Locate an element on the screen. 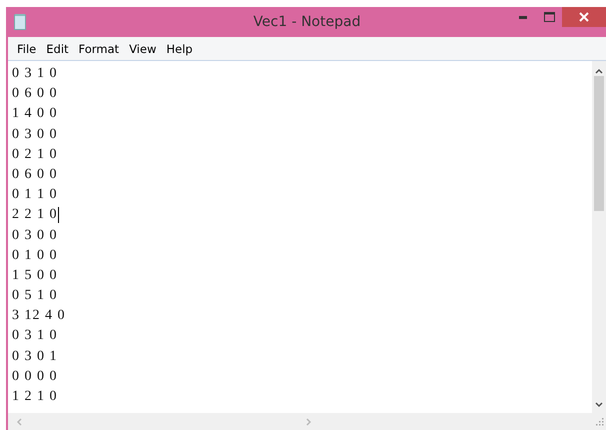 This screenshot has height=430, width=606. close-button is located at coordinates (584, 17).